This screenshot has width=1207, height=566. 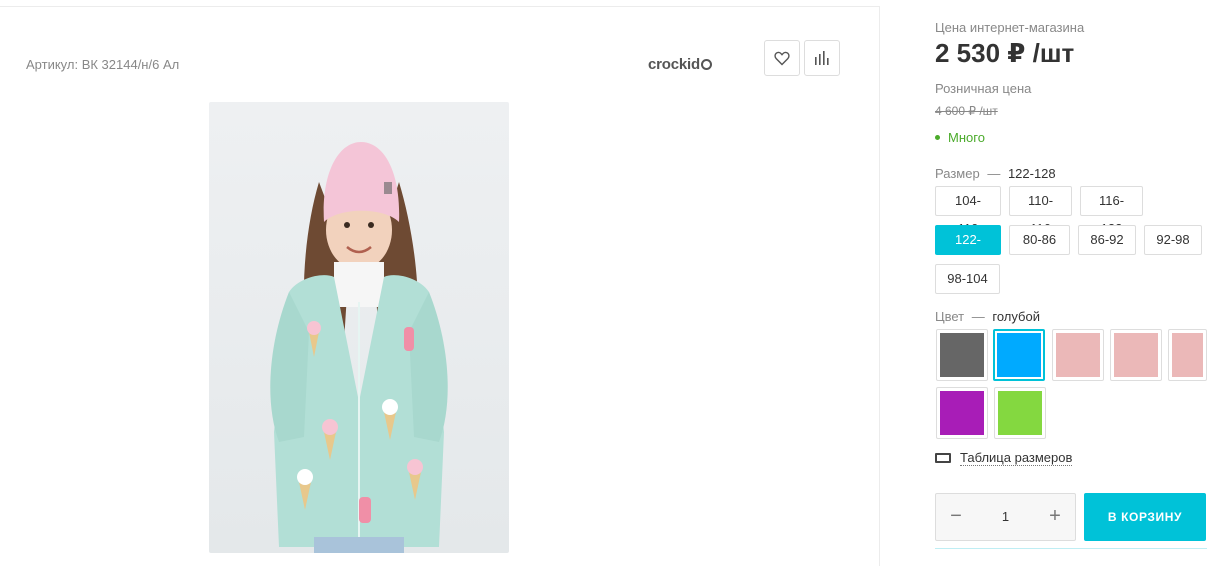 I want to click on size-property-row: Размер — 122-128, so click(x=995, y=173).